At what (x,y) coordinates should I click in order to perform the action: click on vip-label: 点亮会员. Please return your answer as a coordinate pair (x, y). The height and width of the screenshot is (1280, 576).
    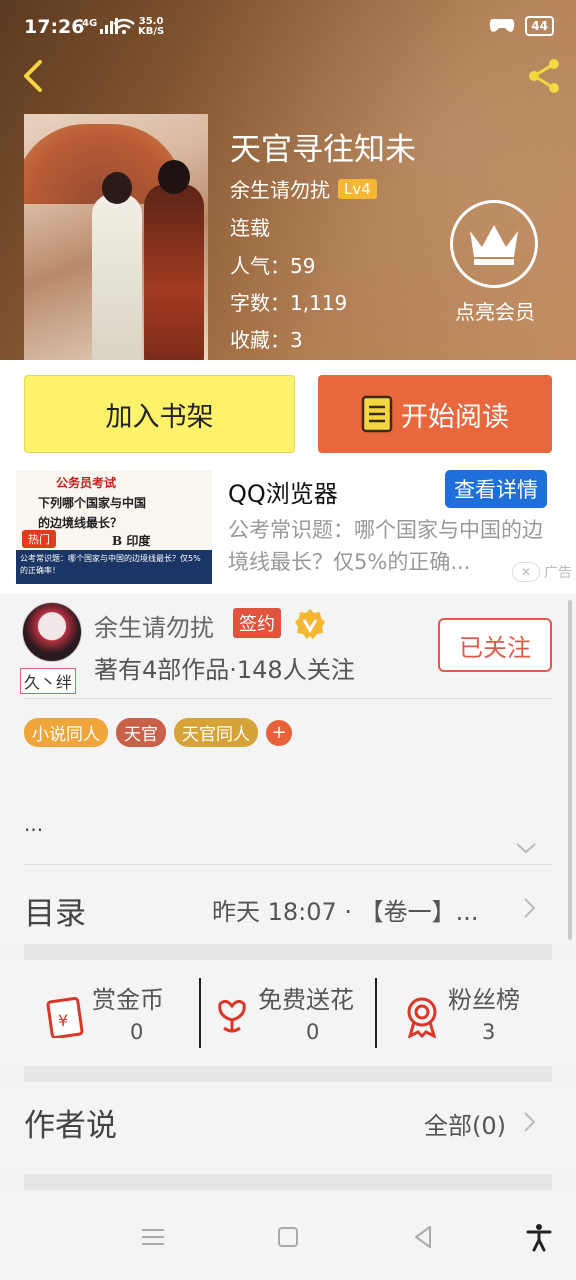
    Looking at the image, I should click on (495, 312).